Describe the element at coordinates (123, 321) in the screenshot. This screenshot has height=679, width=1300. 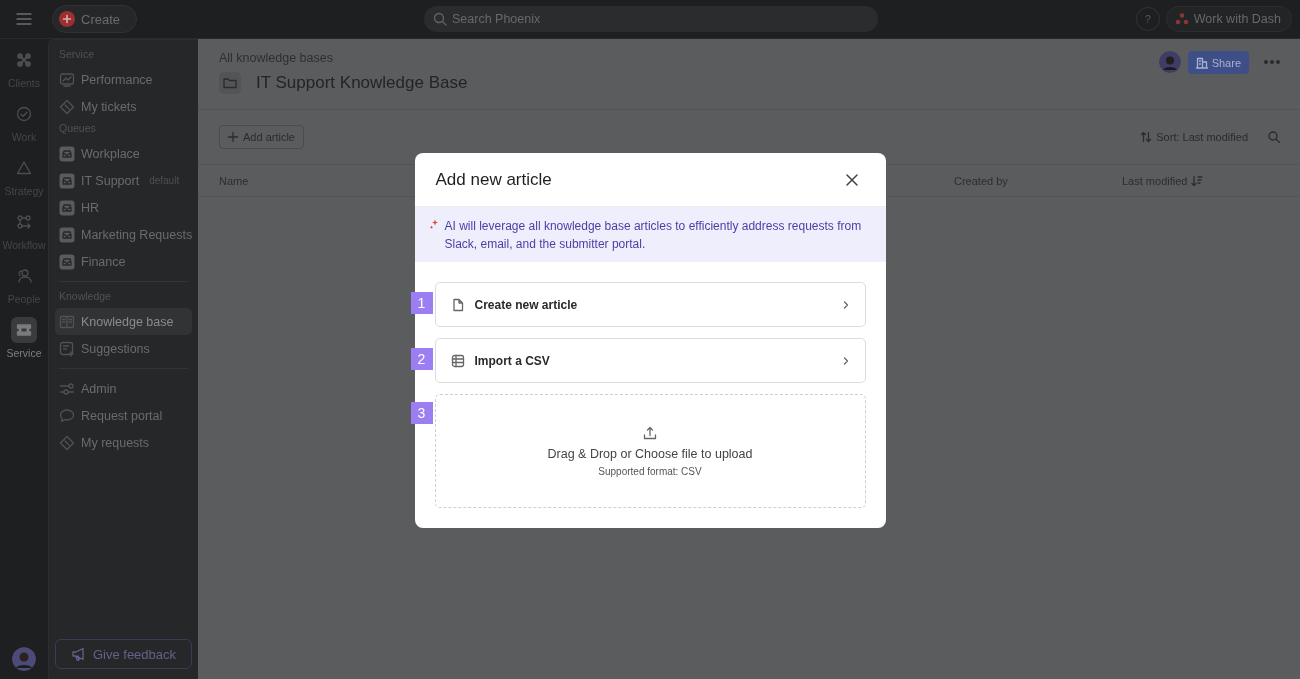
I see `sidebar-item: Knowledge base` at that location.